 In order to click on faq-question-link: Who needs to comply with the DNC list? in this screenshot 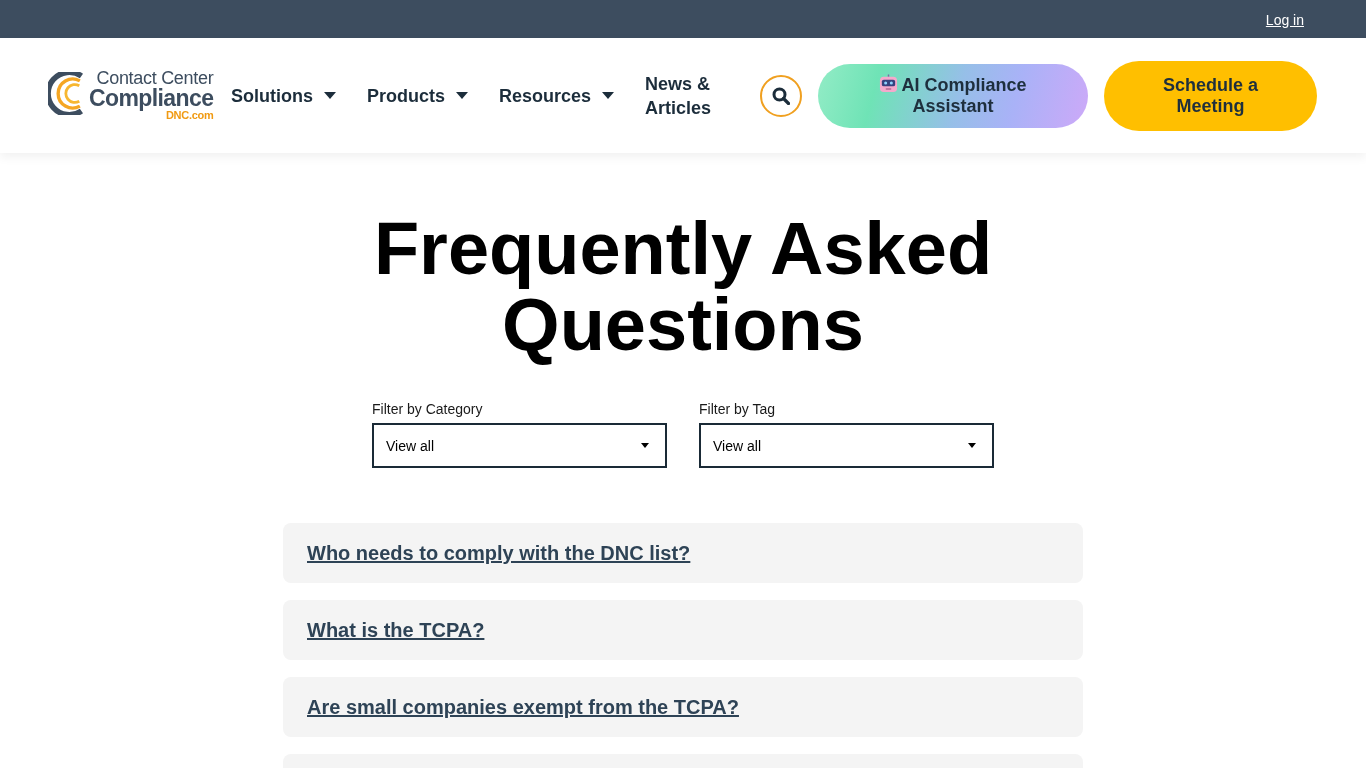, I will do `click(499, 553)`.